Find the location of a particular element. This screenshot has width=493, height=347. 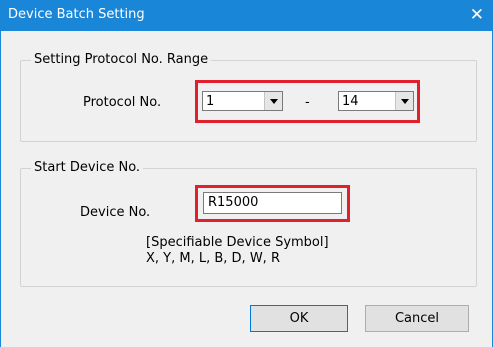

window-border-left is located at coordinates (0, 189).